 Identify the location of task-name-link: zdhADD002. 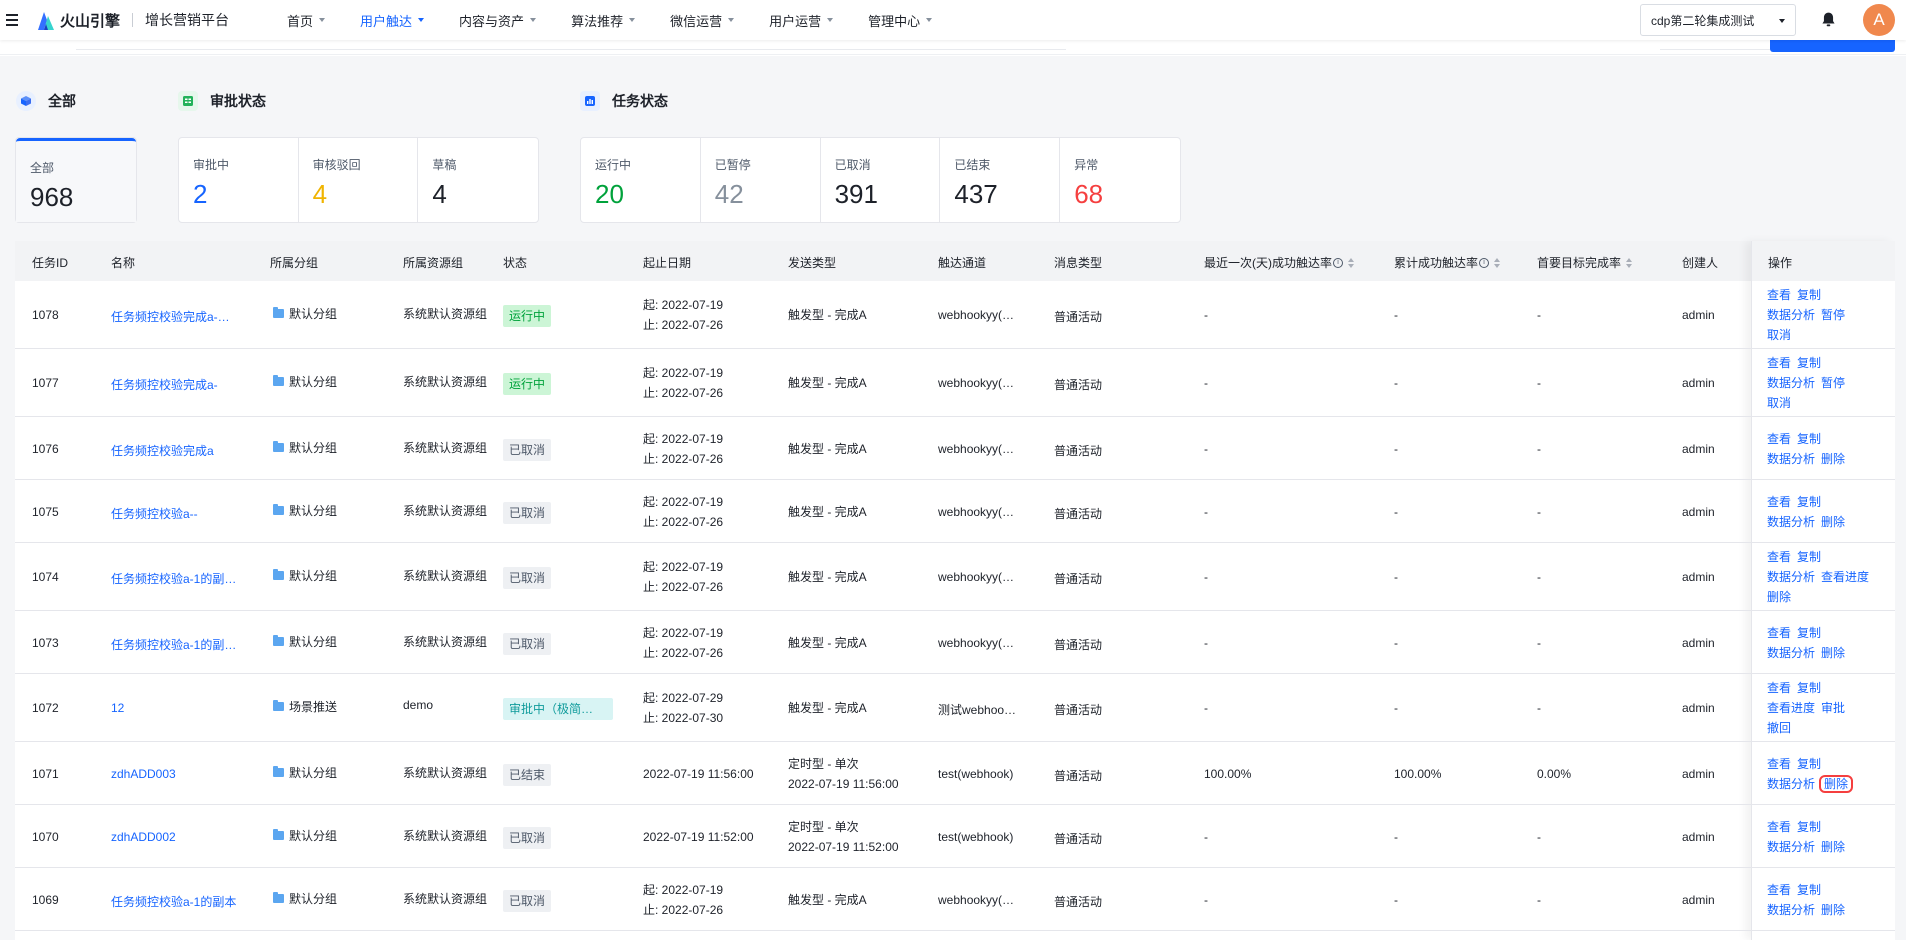
(143, 837).